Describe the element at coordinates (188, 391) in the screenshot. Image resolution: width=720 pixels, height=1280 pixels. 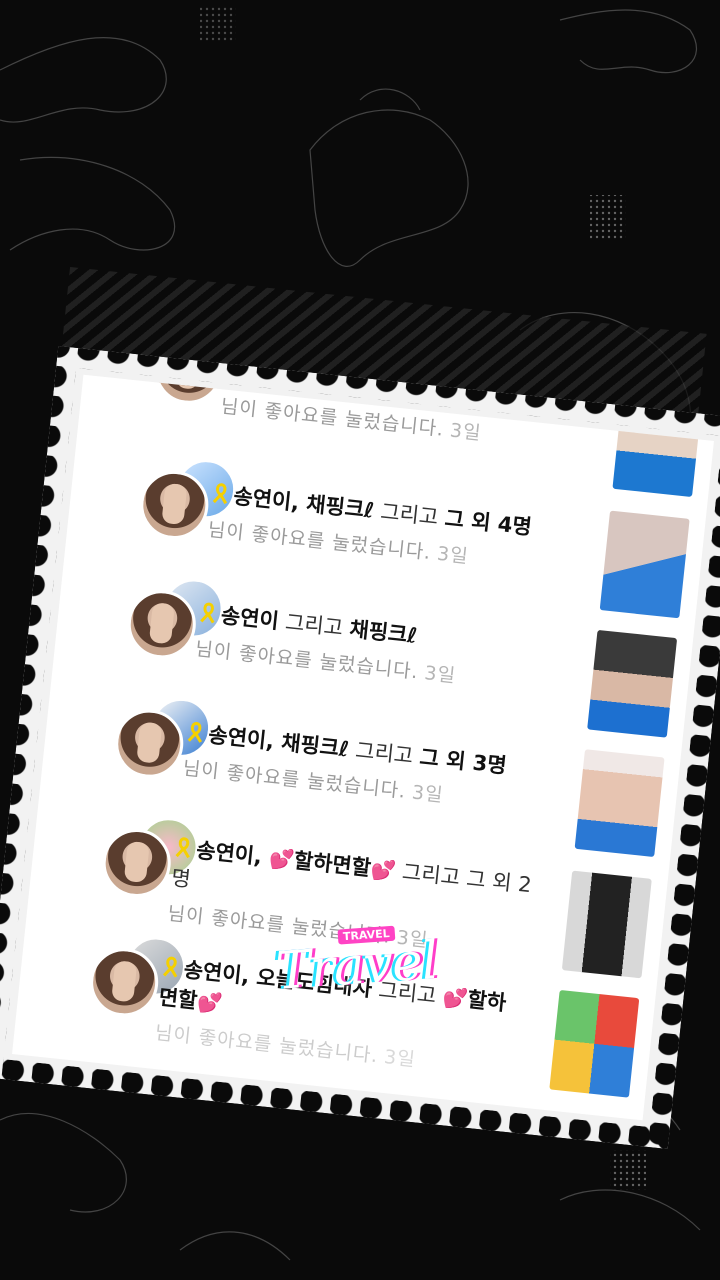
I see `avatar` at that location.